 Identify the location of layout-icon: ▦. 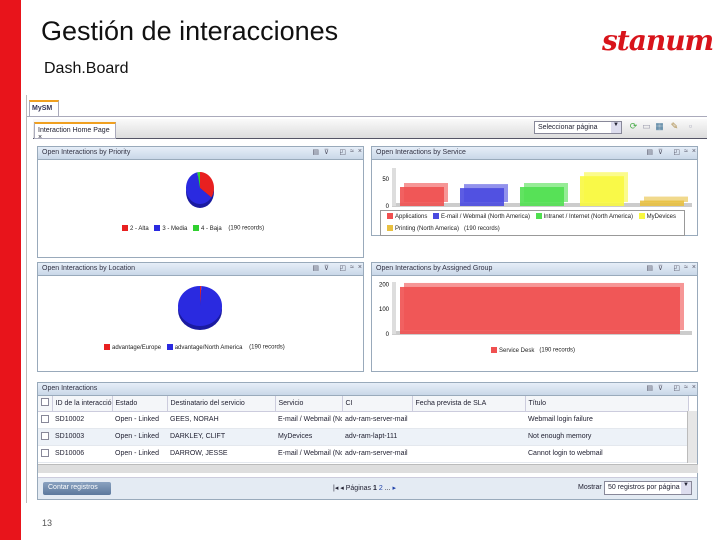
(659, 127).